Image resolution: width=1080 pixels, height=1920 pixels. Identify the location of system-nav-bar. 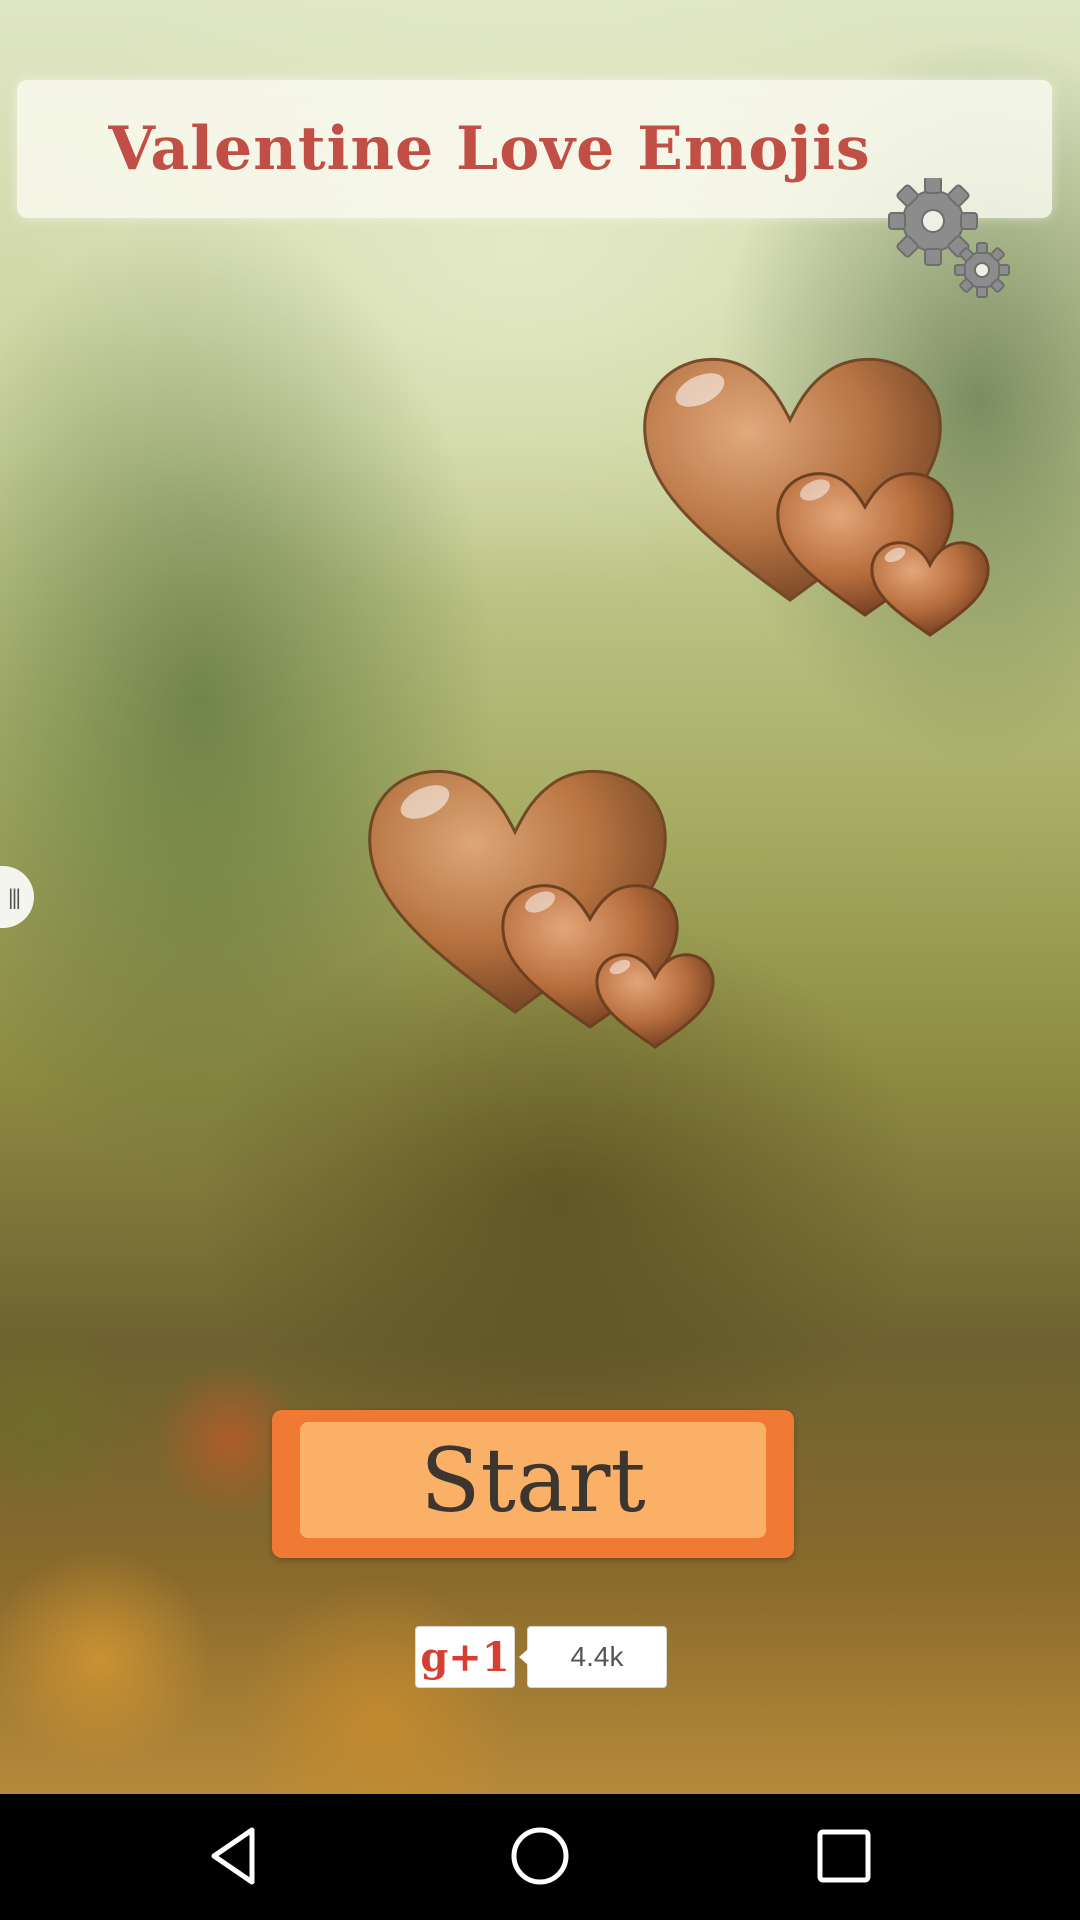
(540, 1857).